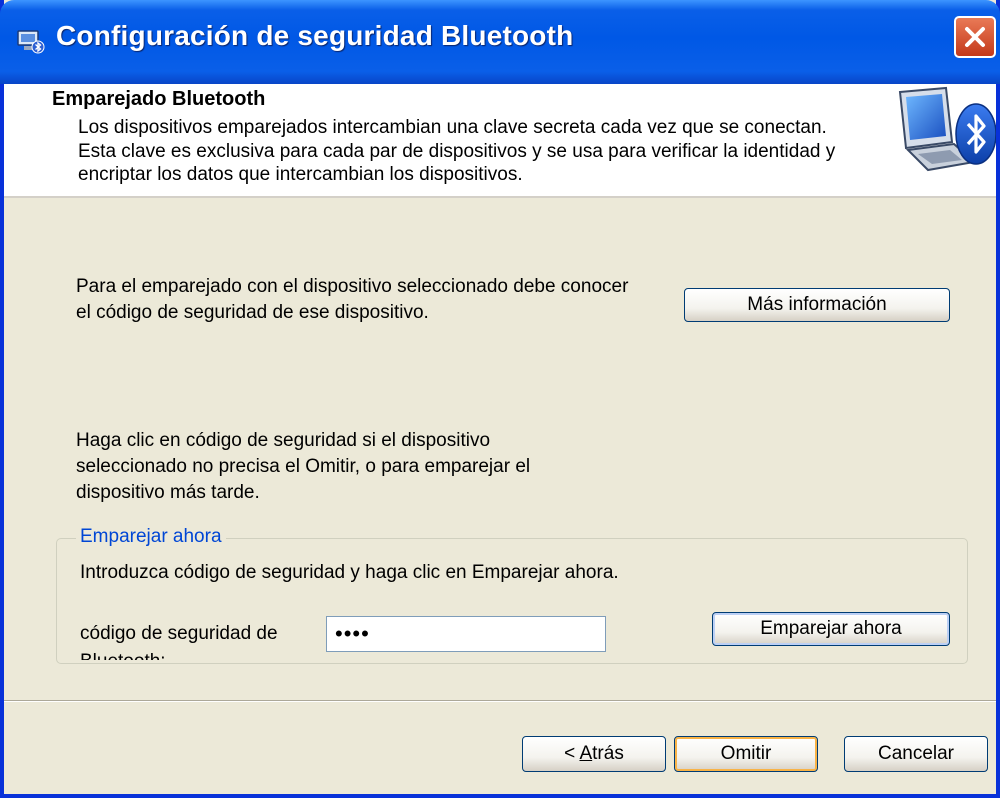 This screenshot has height=798, width=1000. Describe the element at coordinates (831, 629) in the screenshot. I see `pair-now-button: Emparejar ahora` at that location.